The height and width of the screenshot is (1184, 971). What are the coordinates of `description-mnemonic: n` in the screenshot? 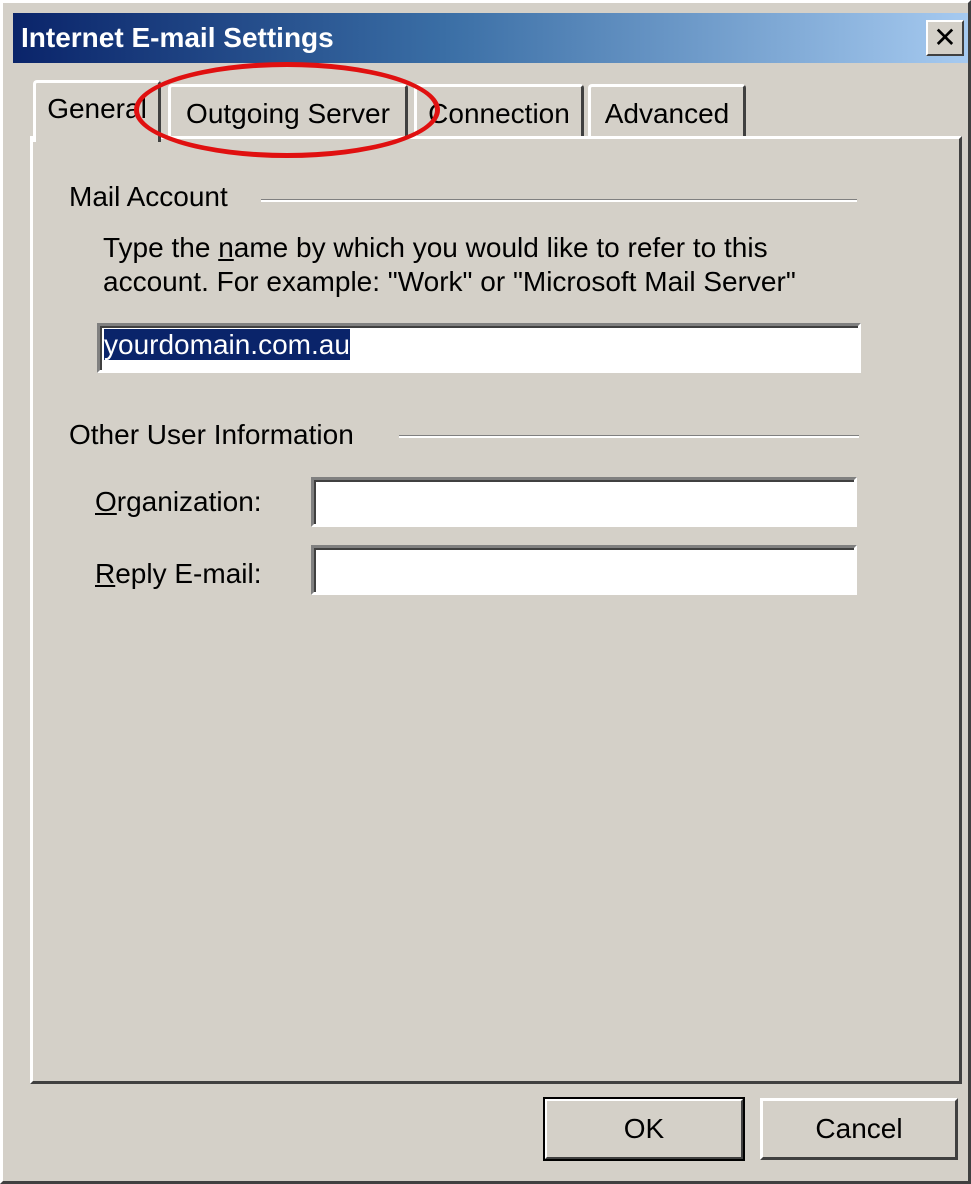 It's located at (226, 247).